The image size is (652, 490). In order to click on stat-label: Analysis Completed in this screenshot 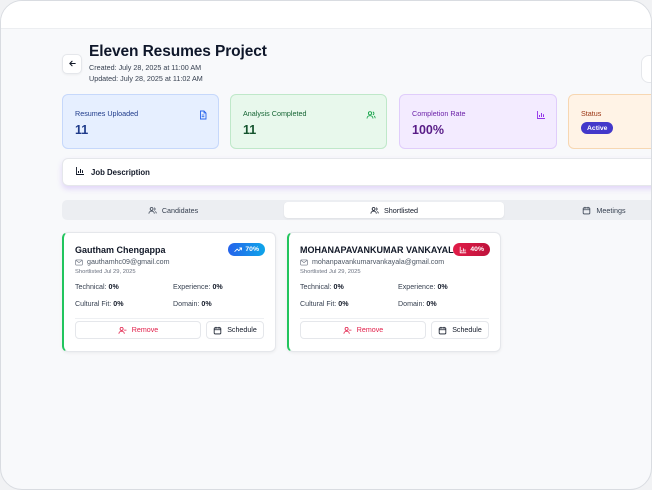, I will do `click(275, 113)`.